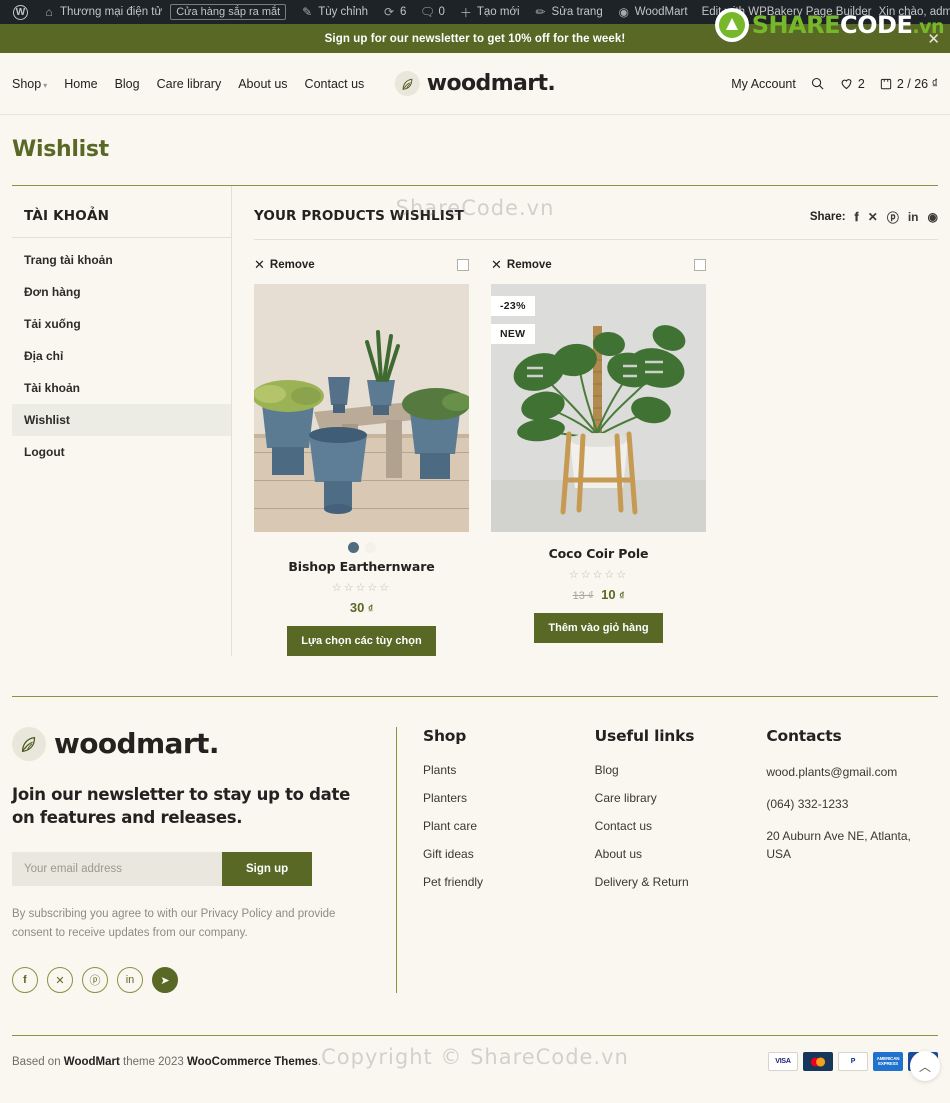  Describe the element at coordinates (509, 826) in the screenshot. I see `list-item: Plant care` at that location.